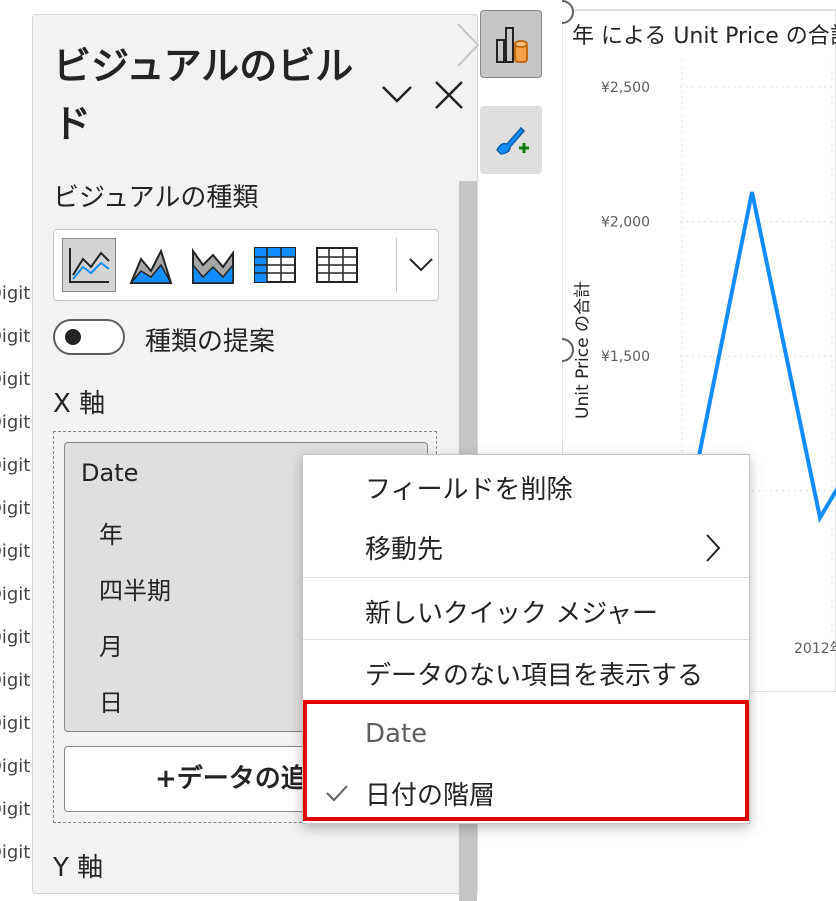  Describe the element at coordinates (156, 198) in the screenshot. I see `visual-type-label: ビジュアルの種類` at that location.